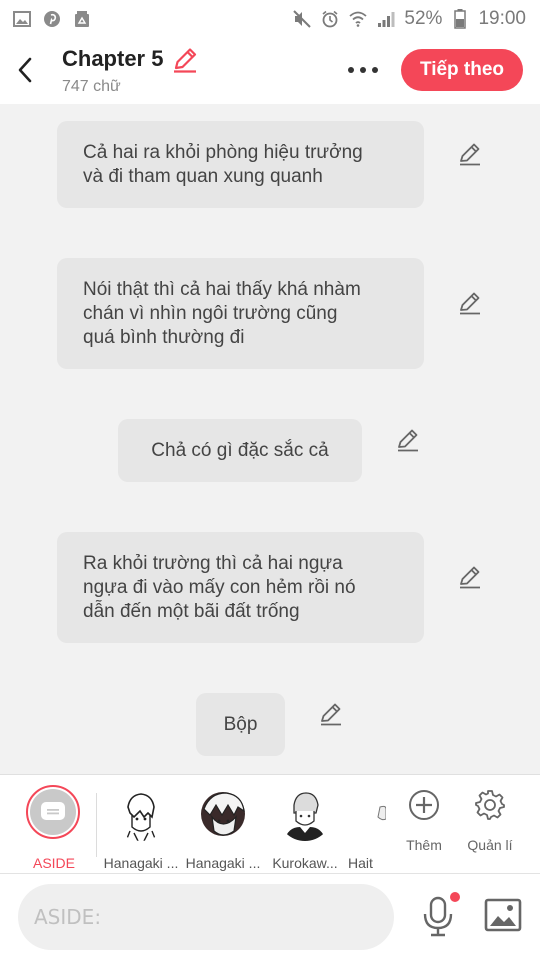 This screenshot has height=960, width=540. Describe the element at coordinates (206, 917) in the screenshot. I see `message-input` at that location.